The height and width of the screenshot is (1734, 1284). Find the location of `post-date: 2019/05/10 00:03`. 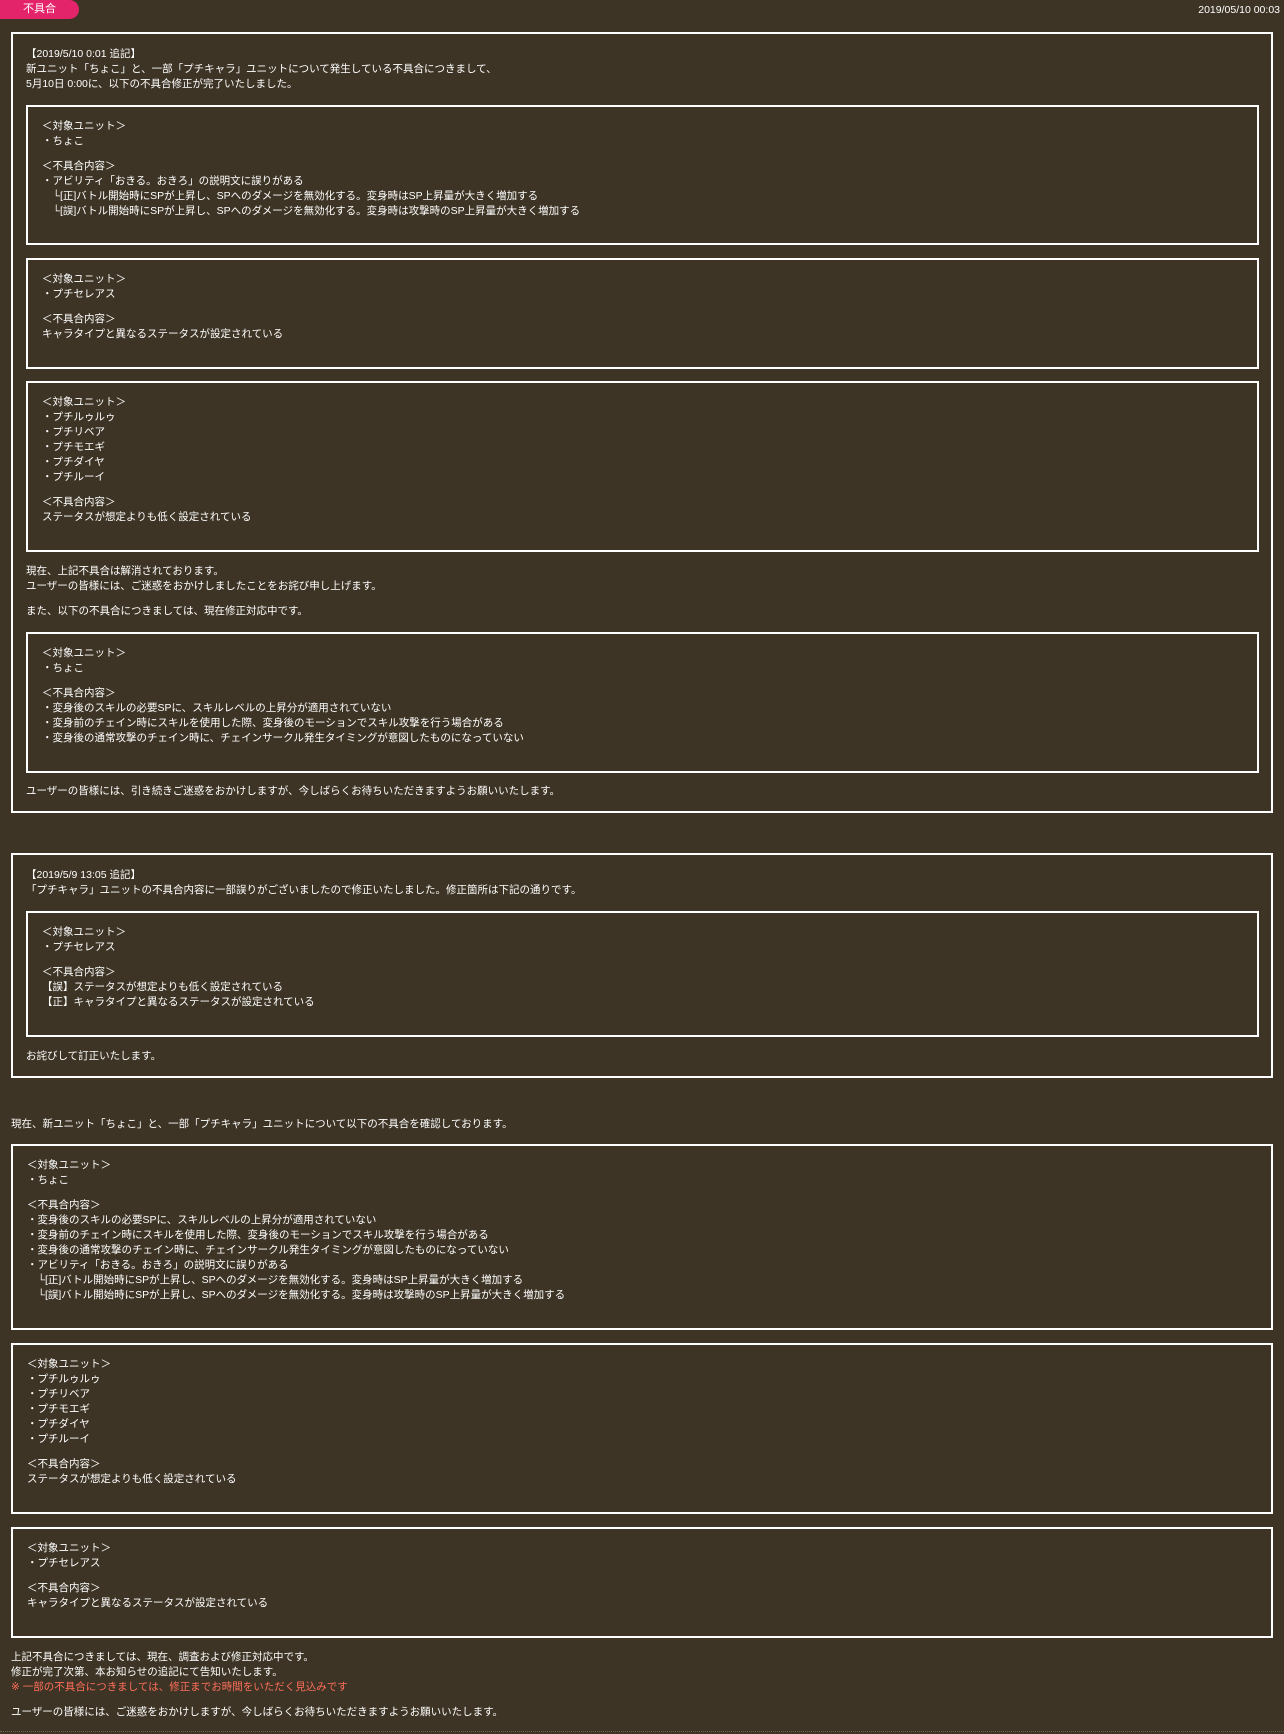

post-date: 2019/05/10 00:03 is located at coordinates (1239, 10).